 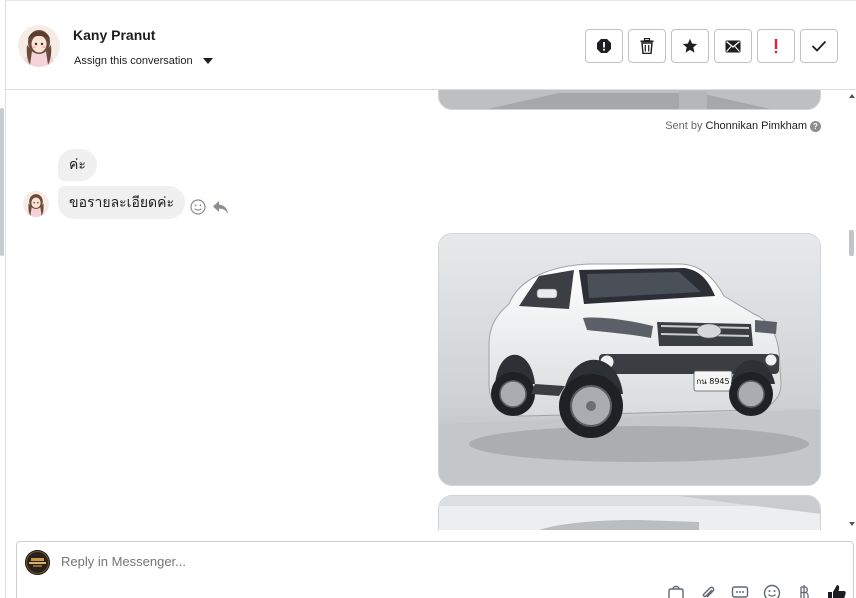 What do you see at coordinates (740, 591) in the screenshot?
I see `saved-reply-icon` at bounding box center [740, 591].